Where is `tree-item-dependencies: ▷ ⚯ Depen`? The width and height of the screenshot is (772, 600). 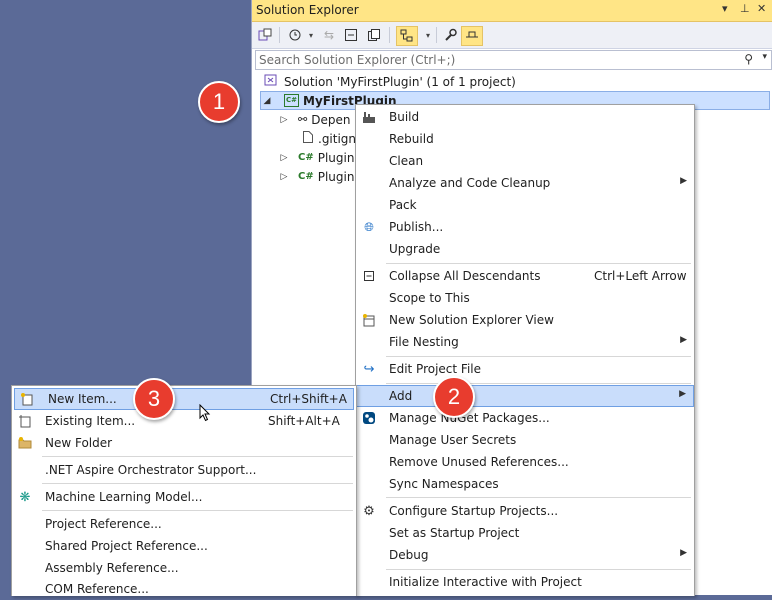 tree-item-dependencies: ▷ ⚯ Depen is located at coordinates (314, 119).